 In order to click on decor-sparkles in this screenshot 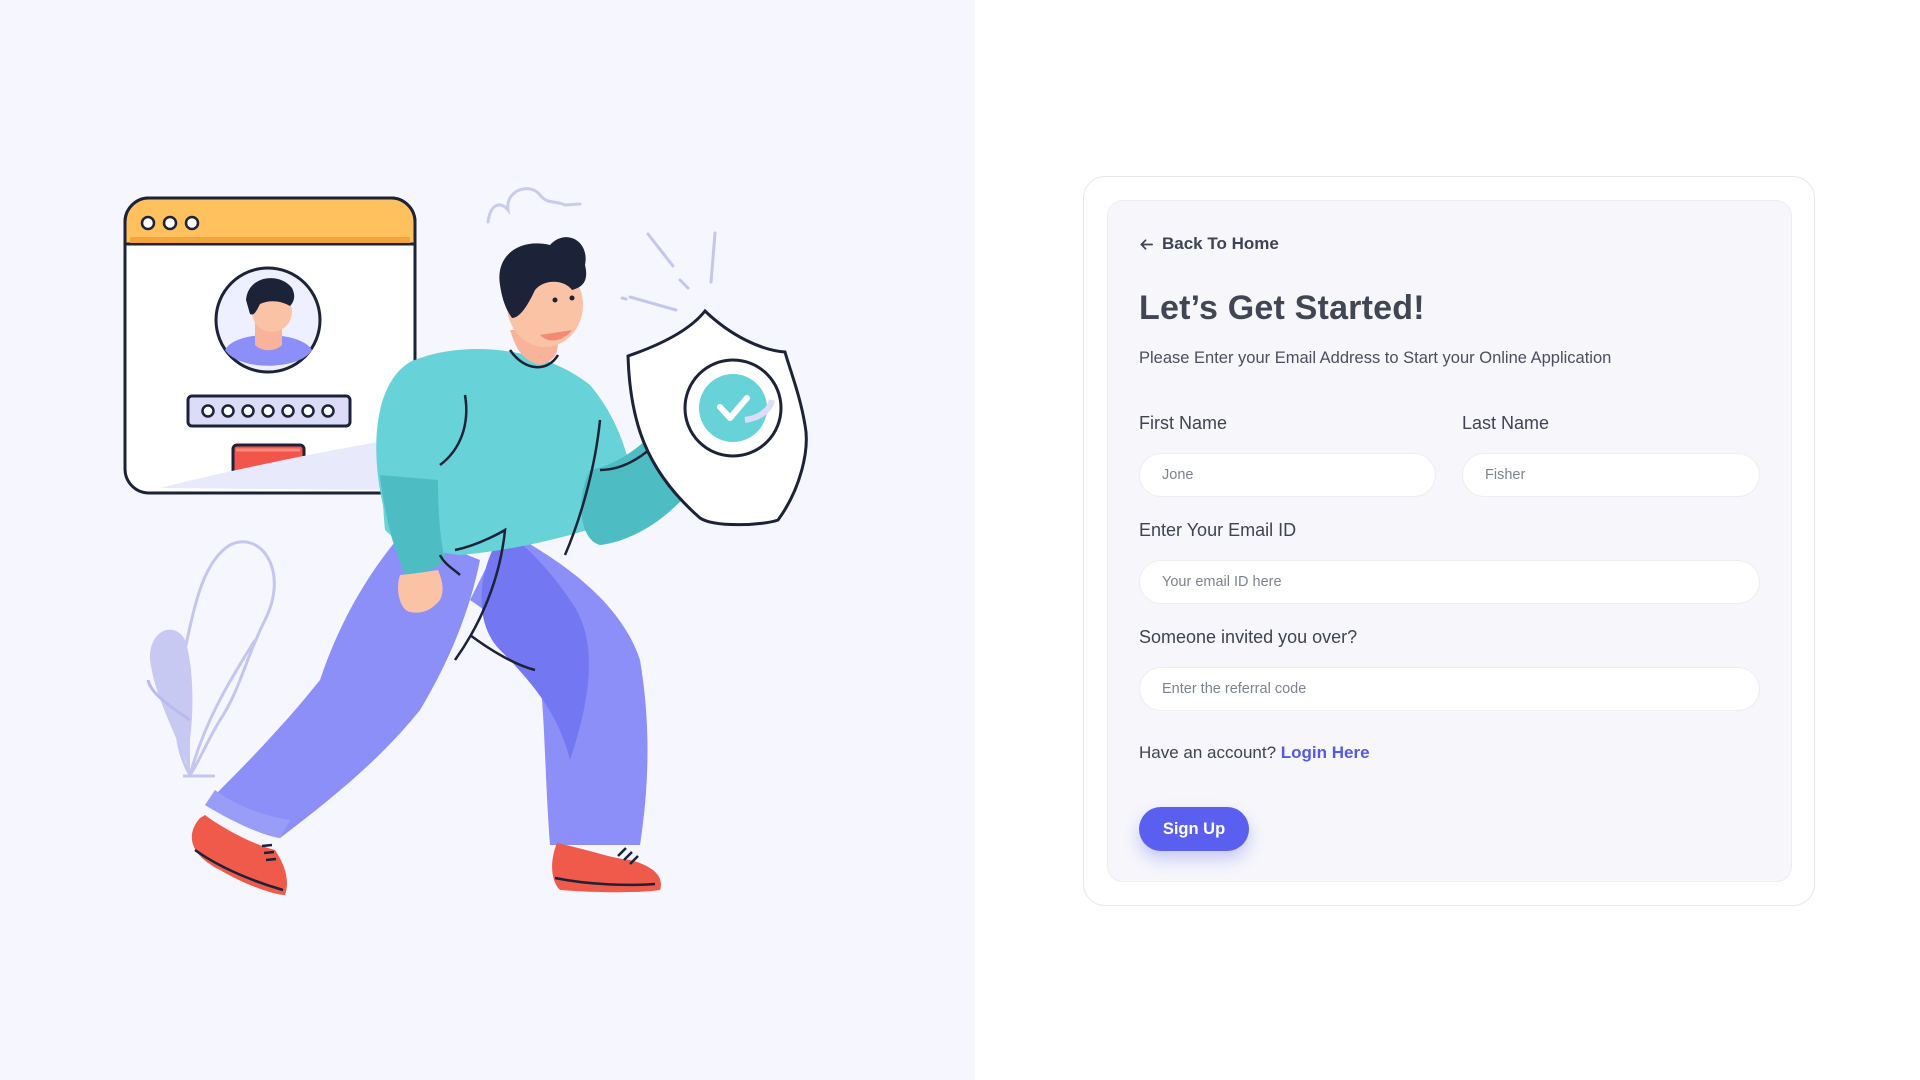, I will do `click(668, 271)`.